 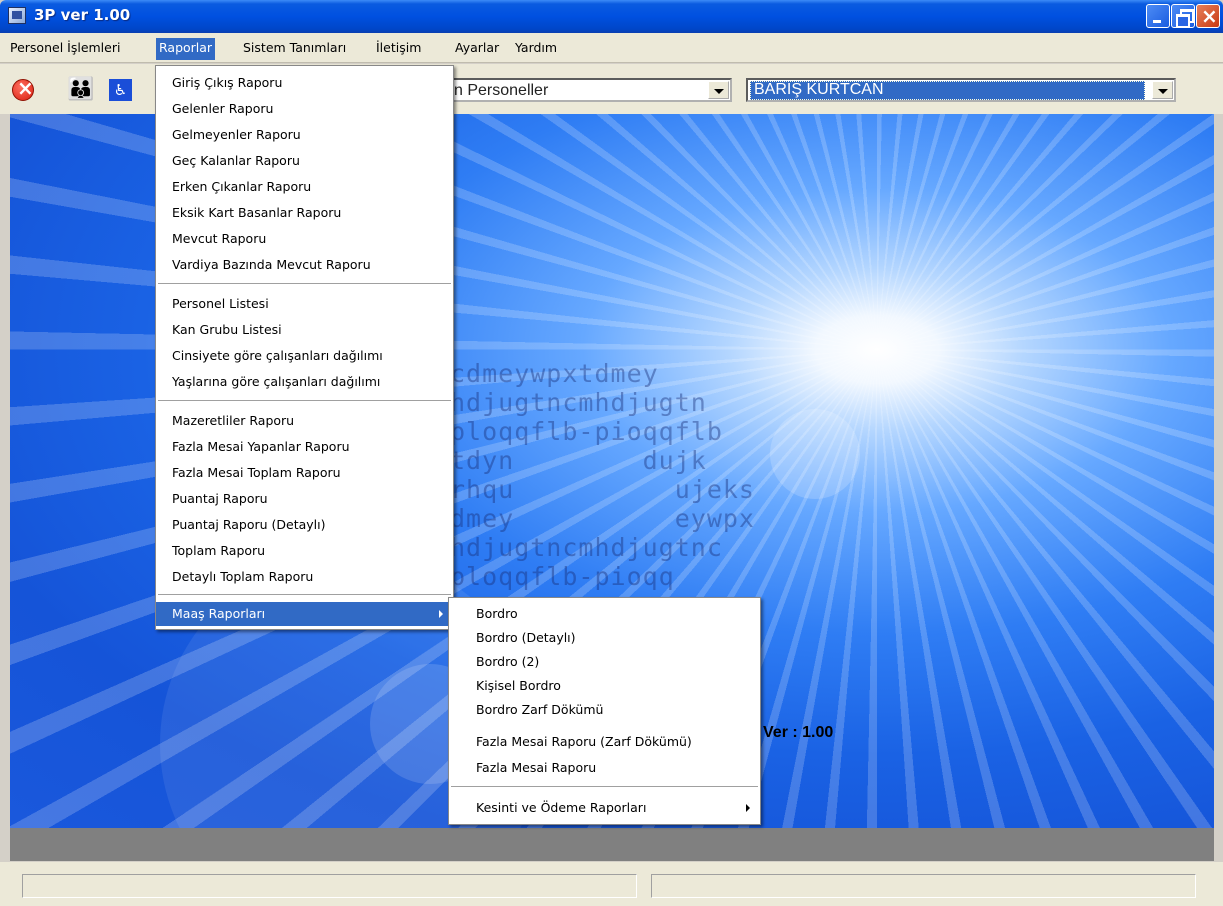 What do you see at coordinates (304, 330) in the screenshot?
I see `menu-item: Kan Grubu Listesi` at bounding box center [304, 330].